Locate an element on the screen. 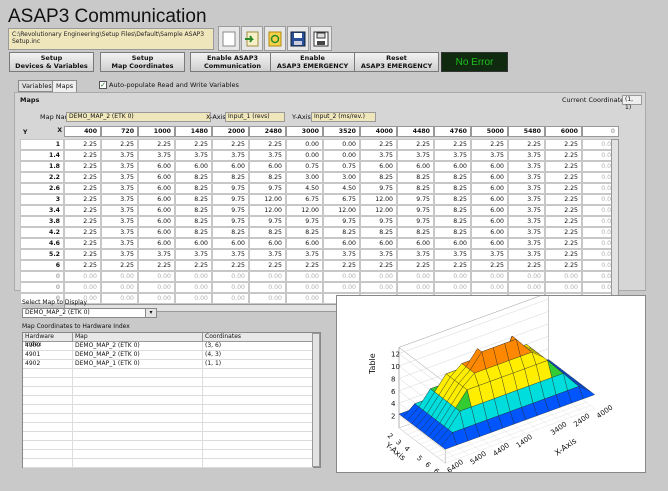 The image size is (668, 491). x-header-cell: 4760 is located at coordinates (452, 131).